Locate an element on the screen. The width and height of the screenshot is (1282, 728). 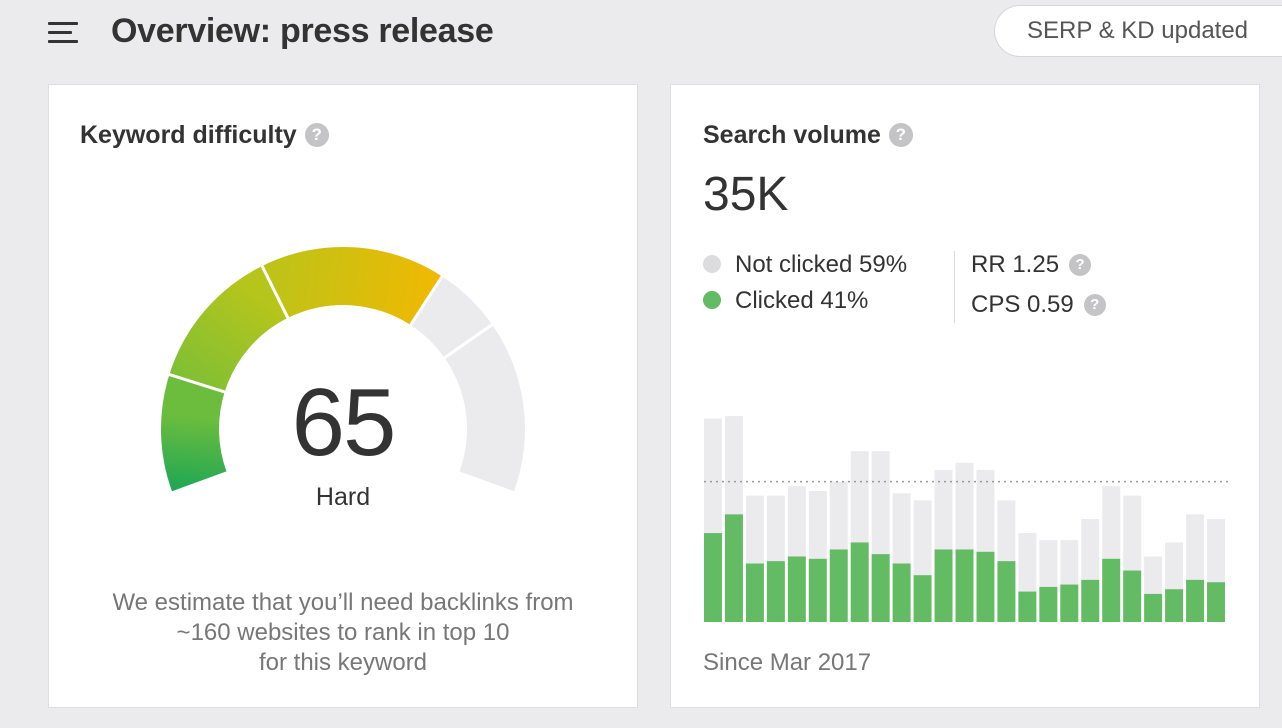
difficulty-level-label: Hard is located at coordinates (343, 497).